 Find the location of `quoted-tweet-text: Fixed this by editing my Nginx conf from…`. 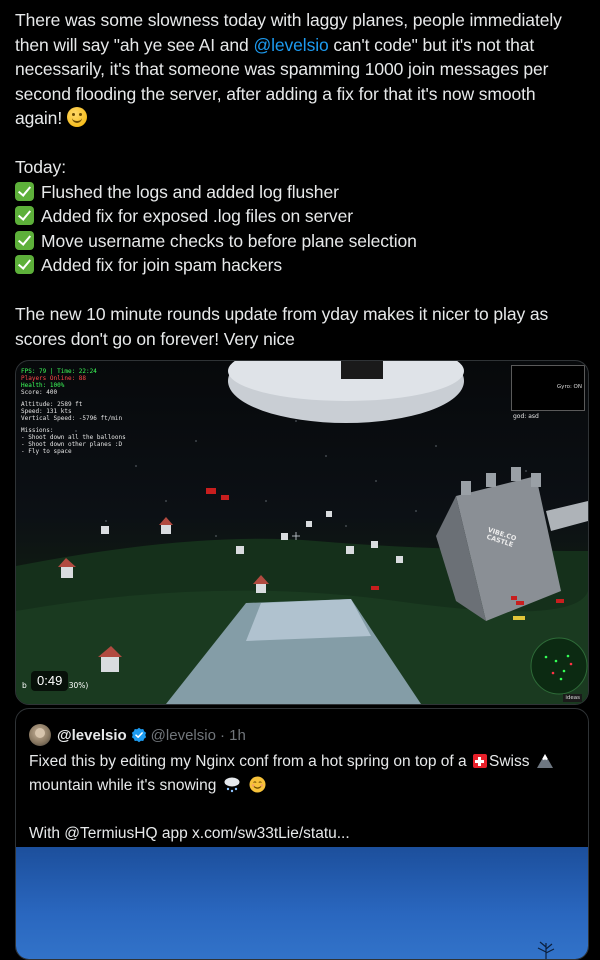

quoted-tweet-text: Fixed this by editing my Nginx conf from… is located at coordinates (304, 798).